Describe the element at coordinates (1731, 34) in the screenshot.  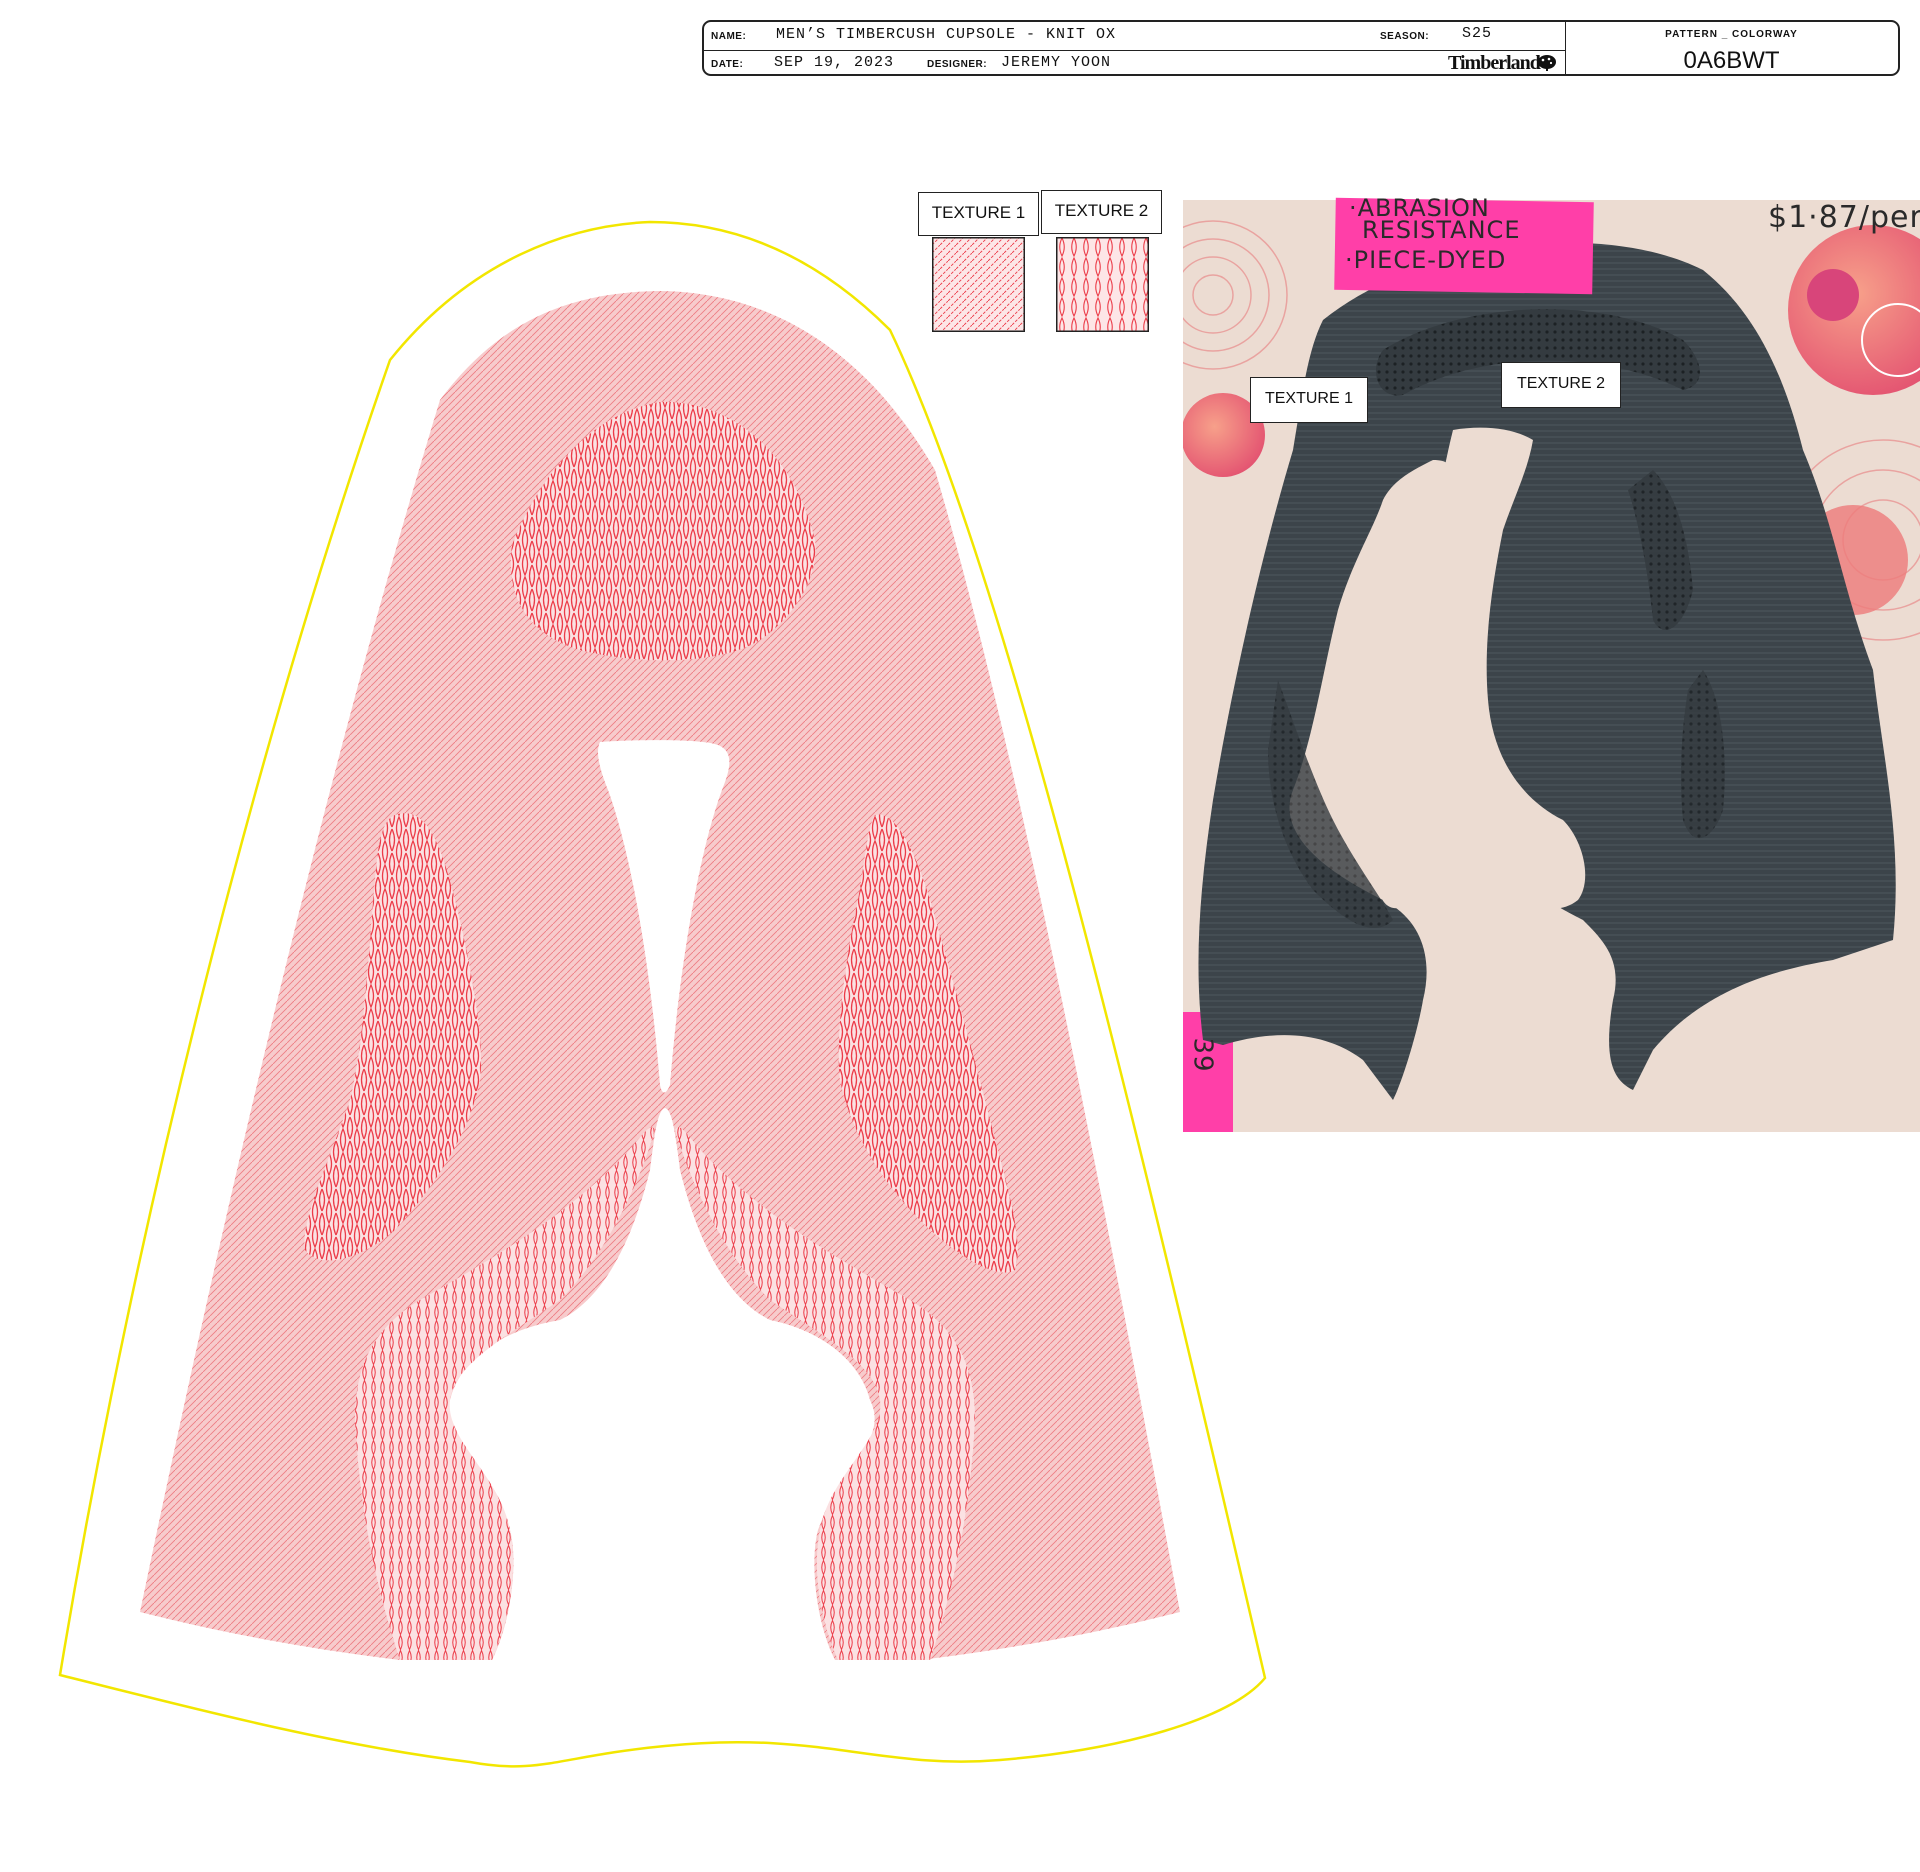
I see `pattern-colorway-label: PATTERN _ COLORWAY` at that location.